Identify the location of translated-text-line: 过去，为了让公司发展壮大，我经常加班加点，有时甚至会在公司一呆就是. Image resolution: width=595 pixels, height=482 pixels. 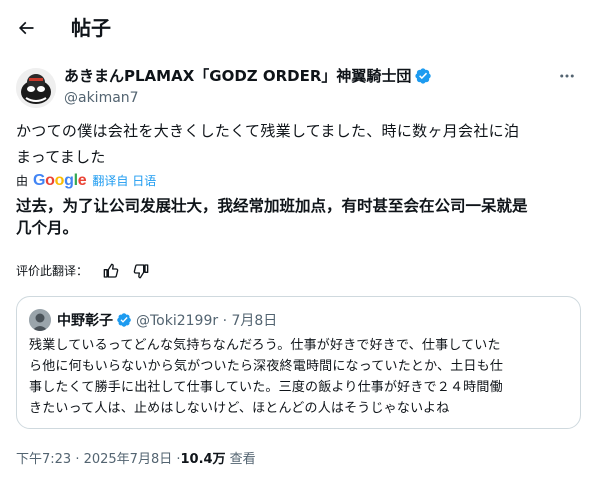
(272, 206).